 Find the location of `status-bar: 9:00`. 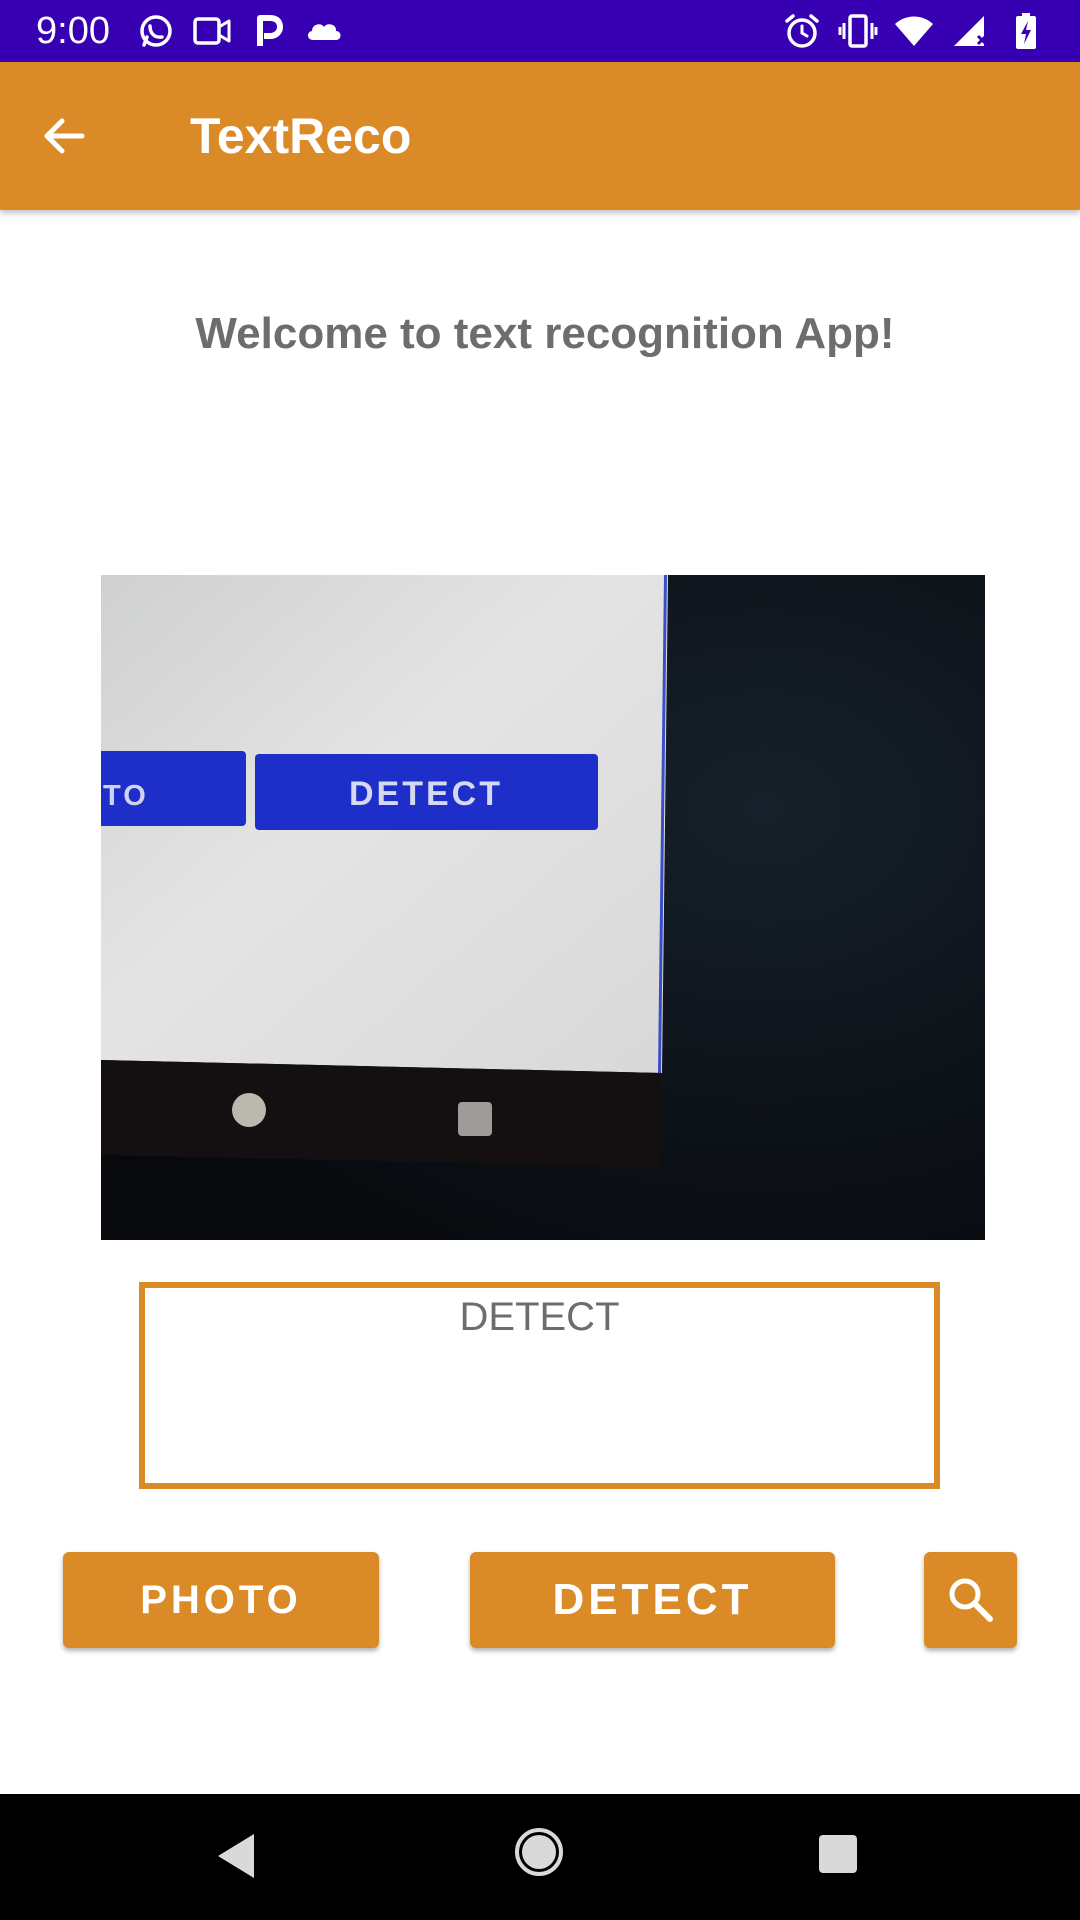

status-bar: 9:00 is located at coordinates (540, 31).